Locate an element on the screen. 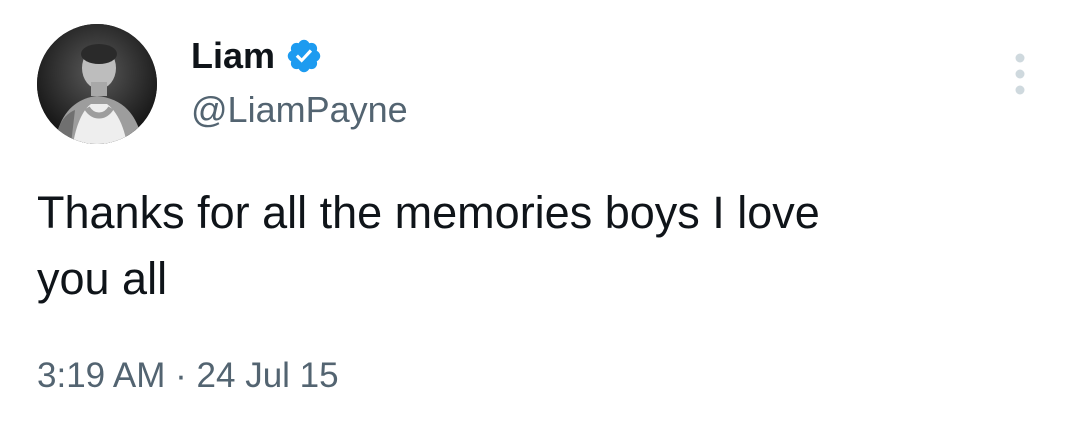  avatar is located at coordinates (97, 84).